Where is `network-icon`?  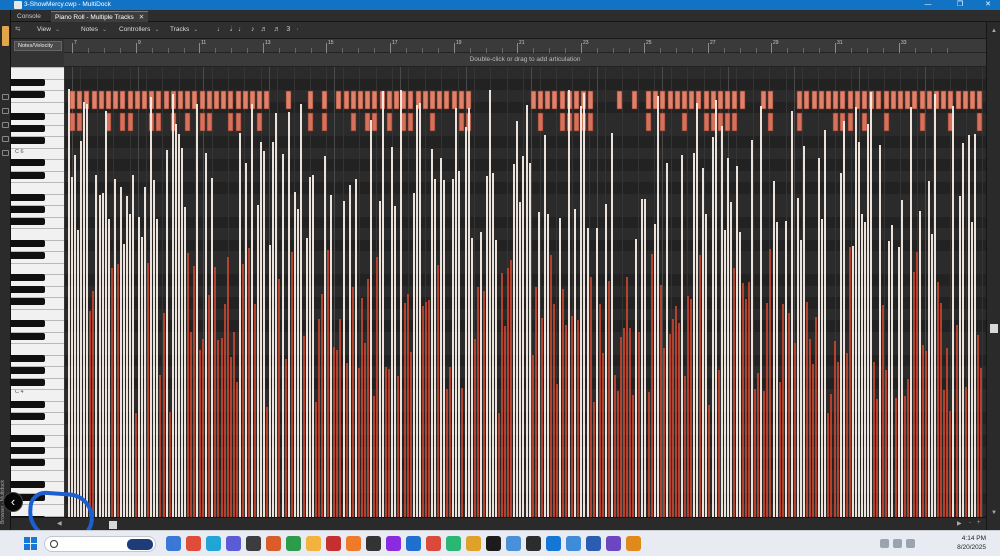
network-icon is located at coordinates (884, 543).